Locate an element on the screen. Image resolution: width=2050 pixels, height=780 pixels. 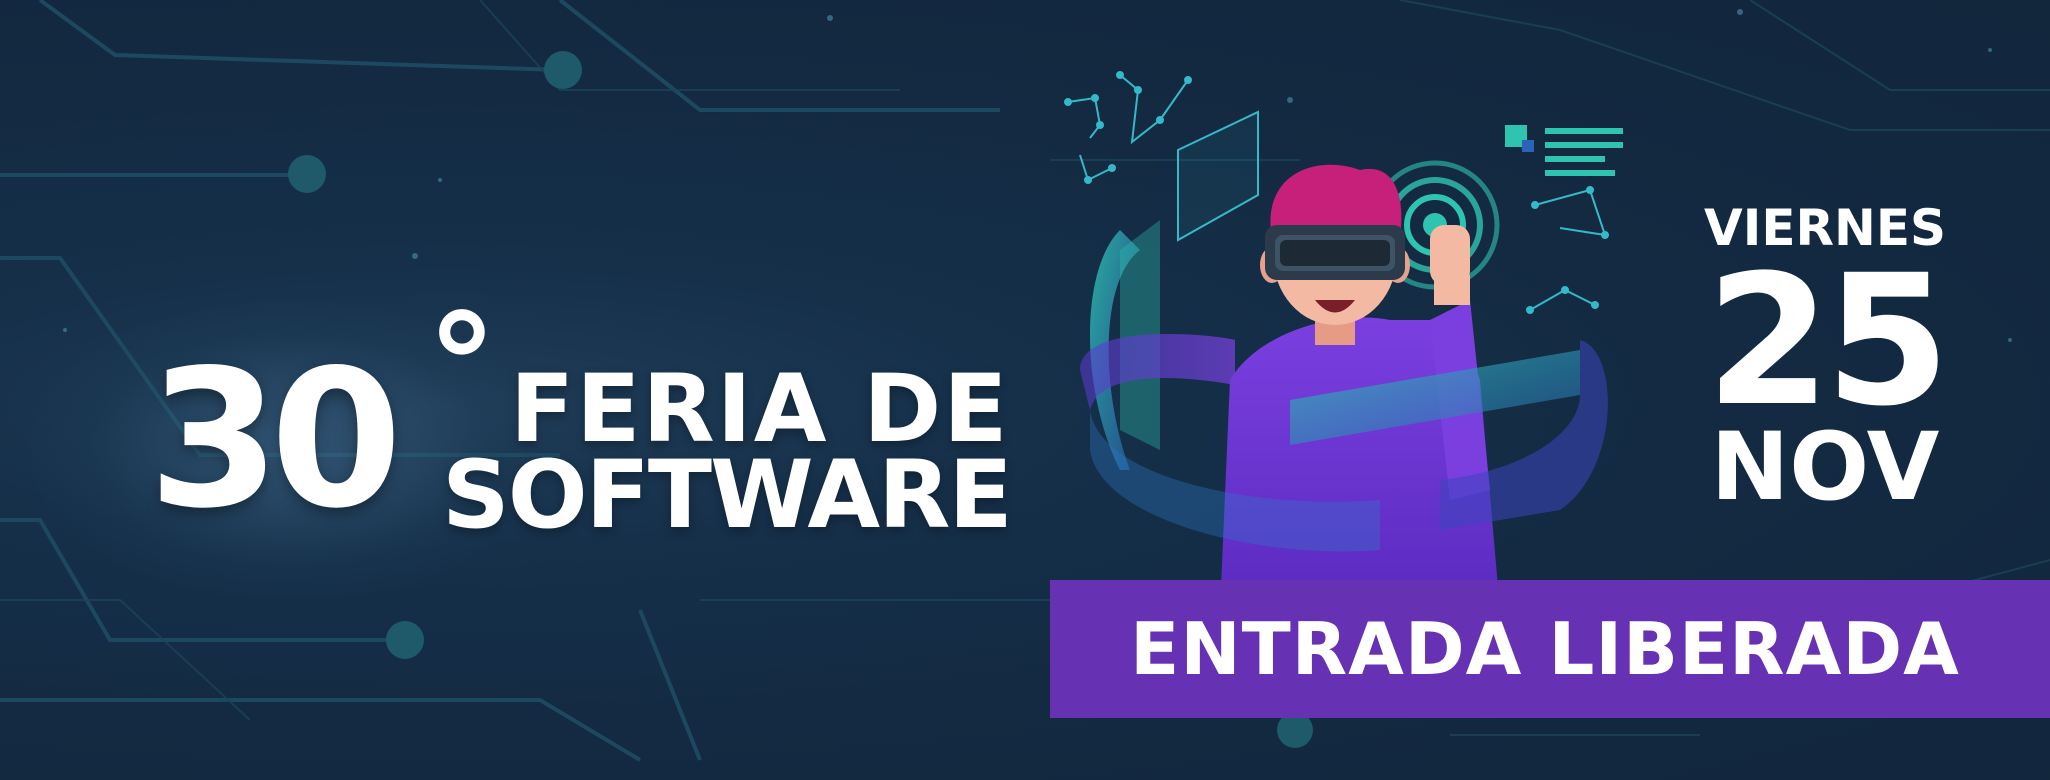
free-entry-banner: ENTRADA LIBERADA is located at coordinates (1550, 649).